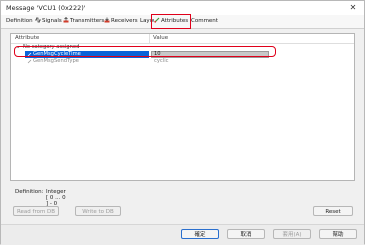 The image size is (365, 245). I want to click on reset-button: Reset, so click(333, 211).